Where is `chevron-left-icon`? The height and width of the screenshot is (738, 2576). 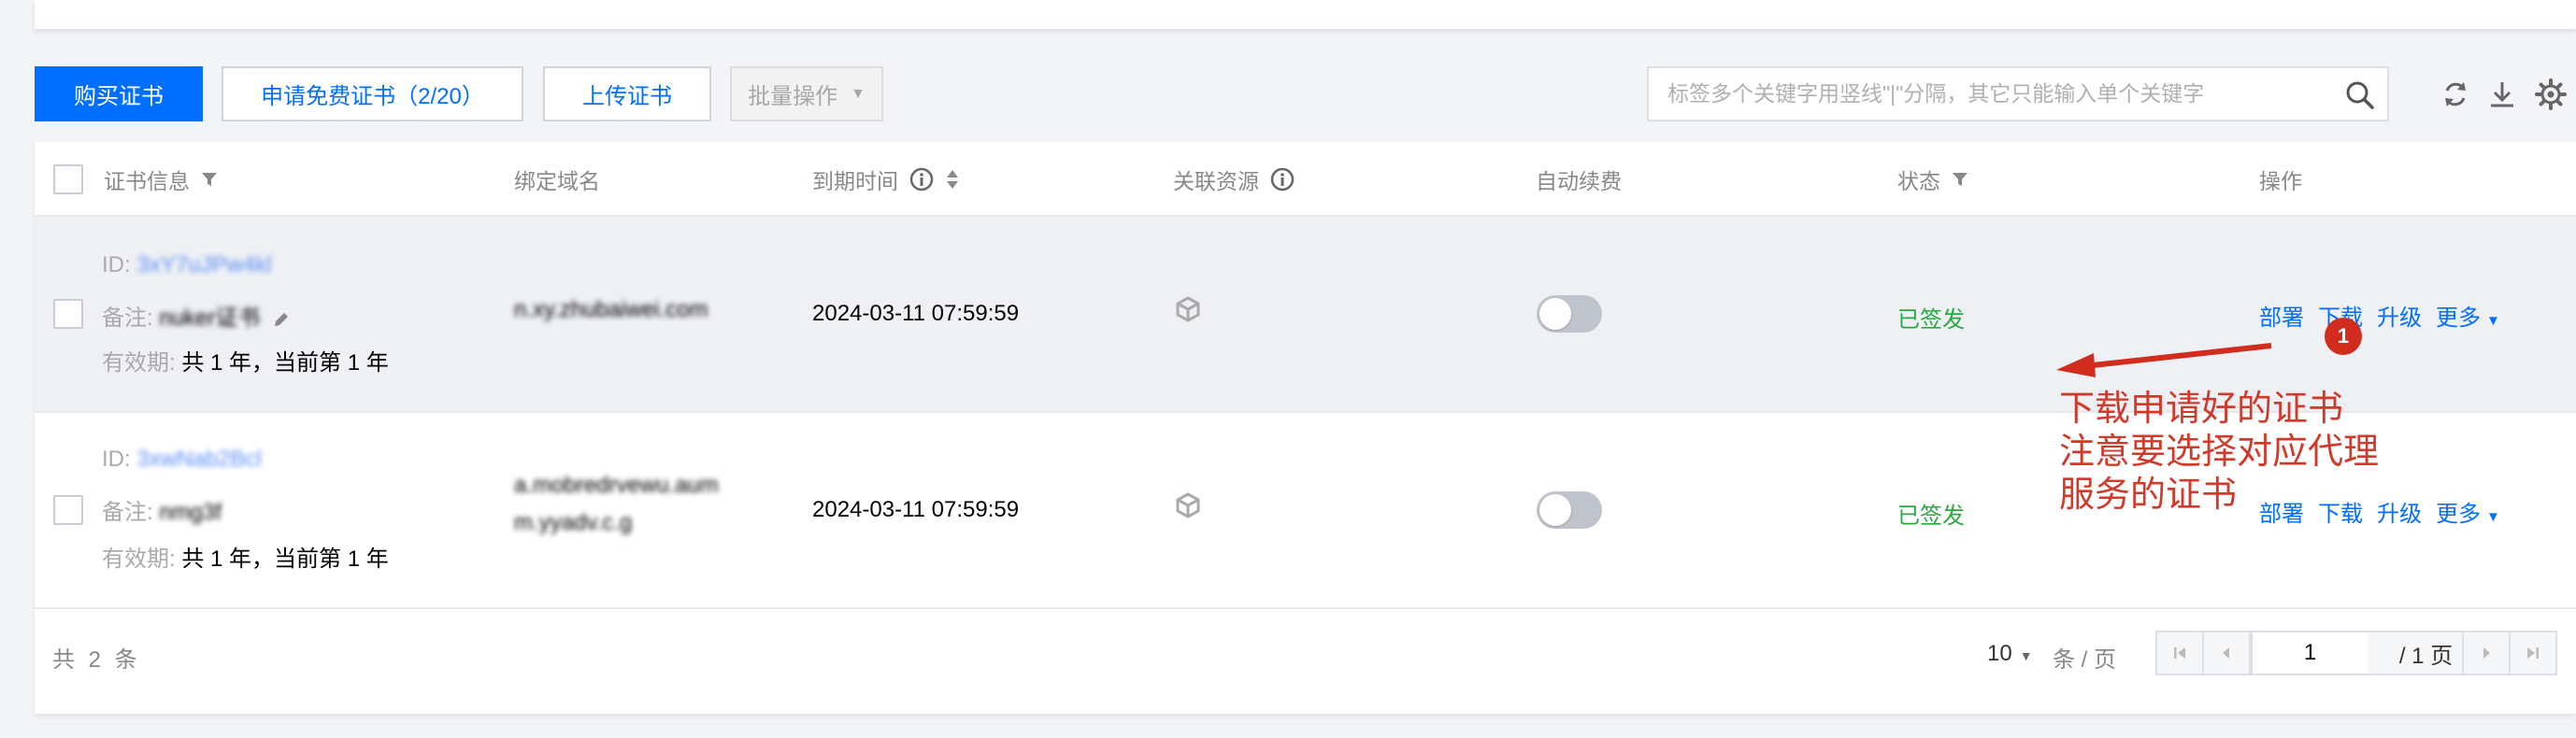 chevron-left-icon is located at coordinates (2226, 653).